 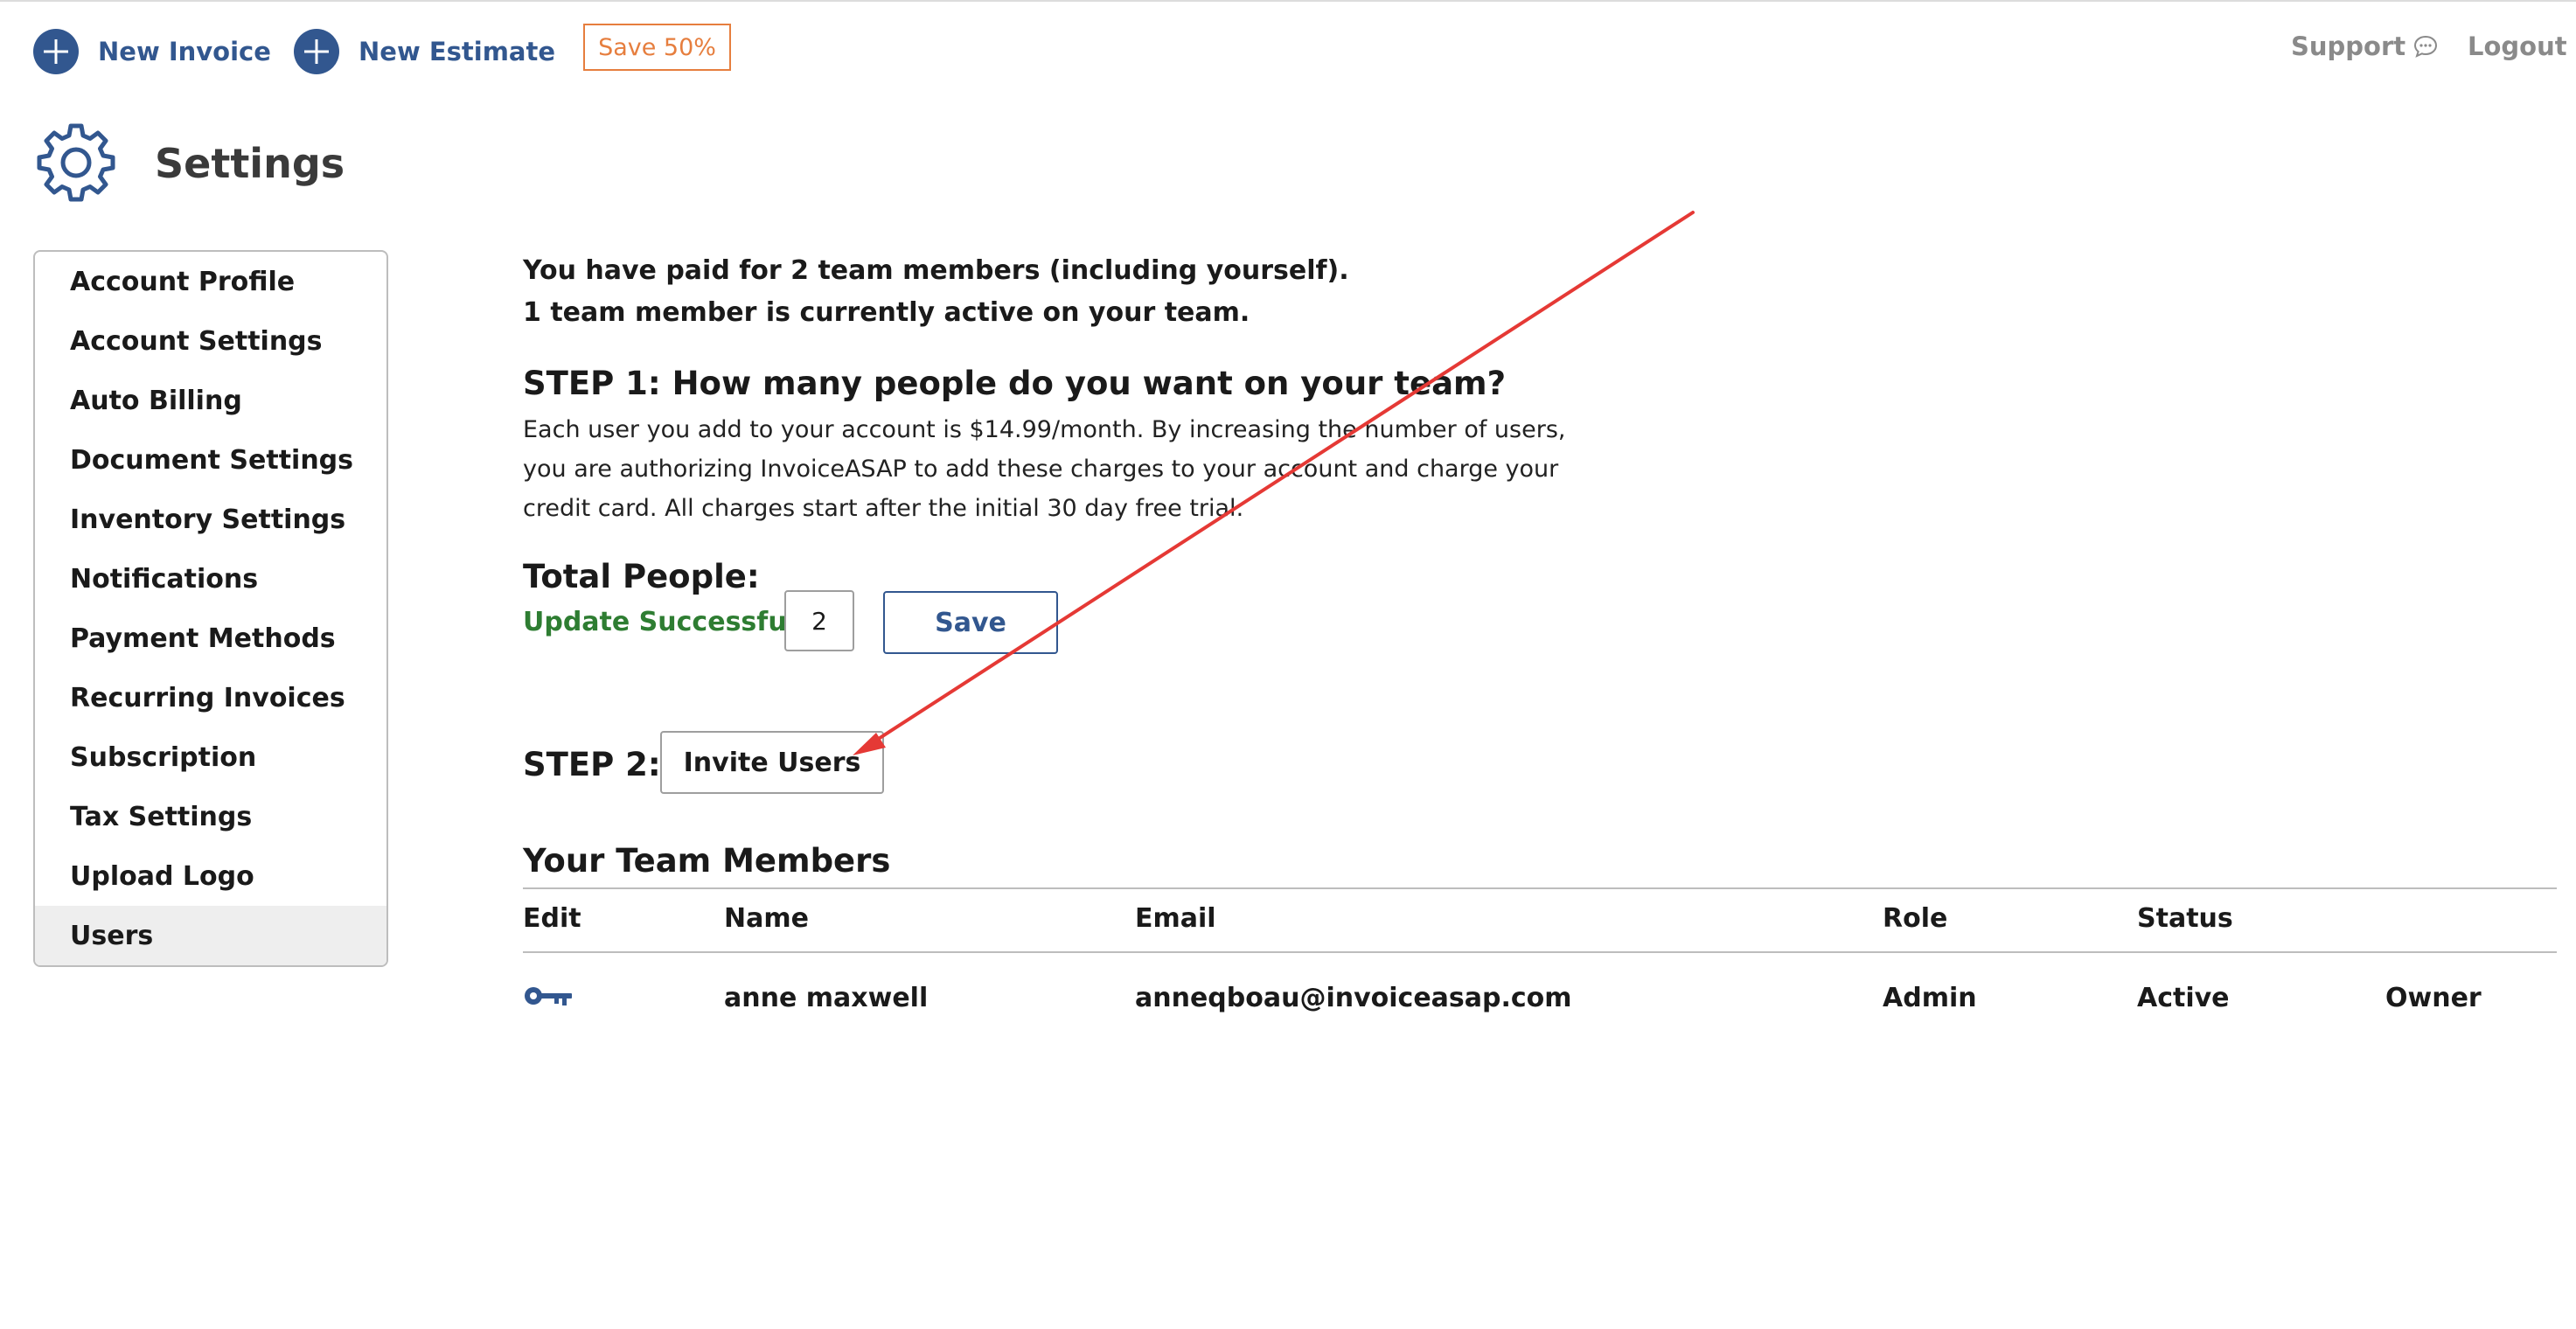 I want to click on member-email: anneqboau@invoiceasap.com, so click(x=1353, y=998).